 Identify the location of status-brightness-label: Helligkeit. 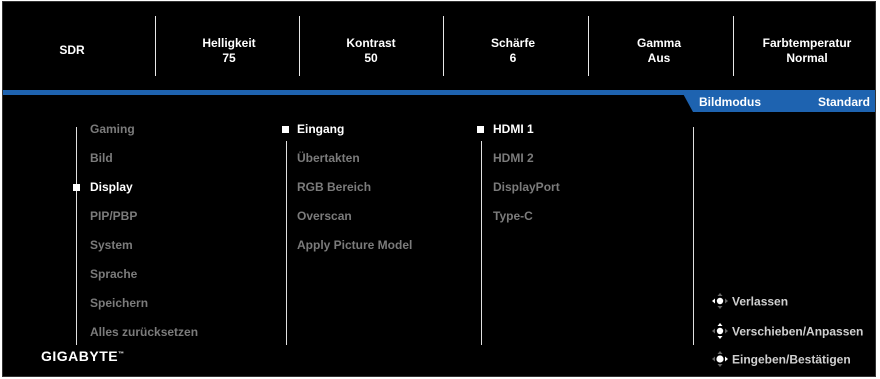
(229, 43).